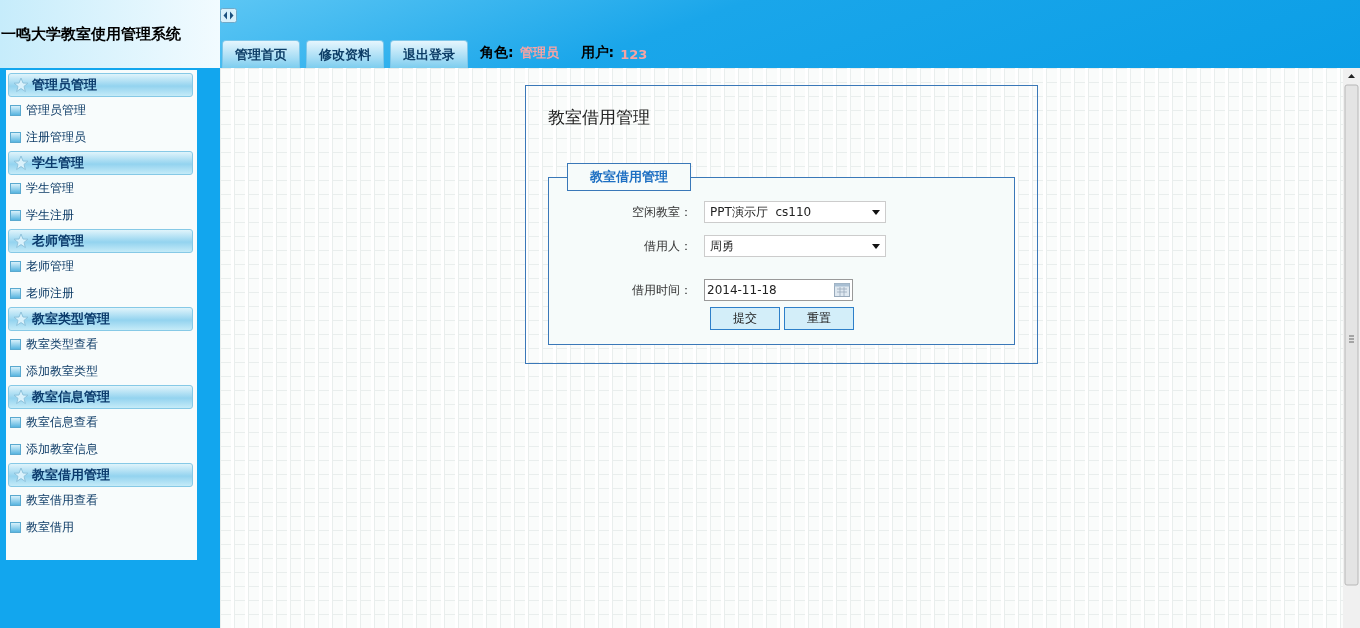 The image size is (1360, 628). I want to click on menu-group-header: 老师管理, so click(100, 241).